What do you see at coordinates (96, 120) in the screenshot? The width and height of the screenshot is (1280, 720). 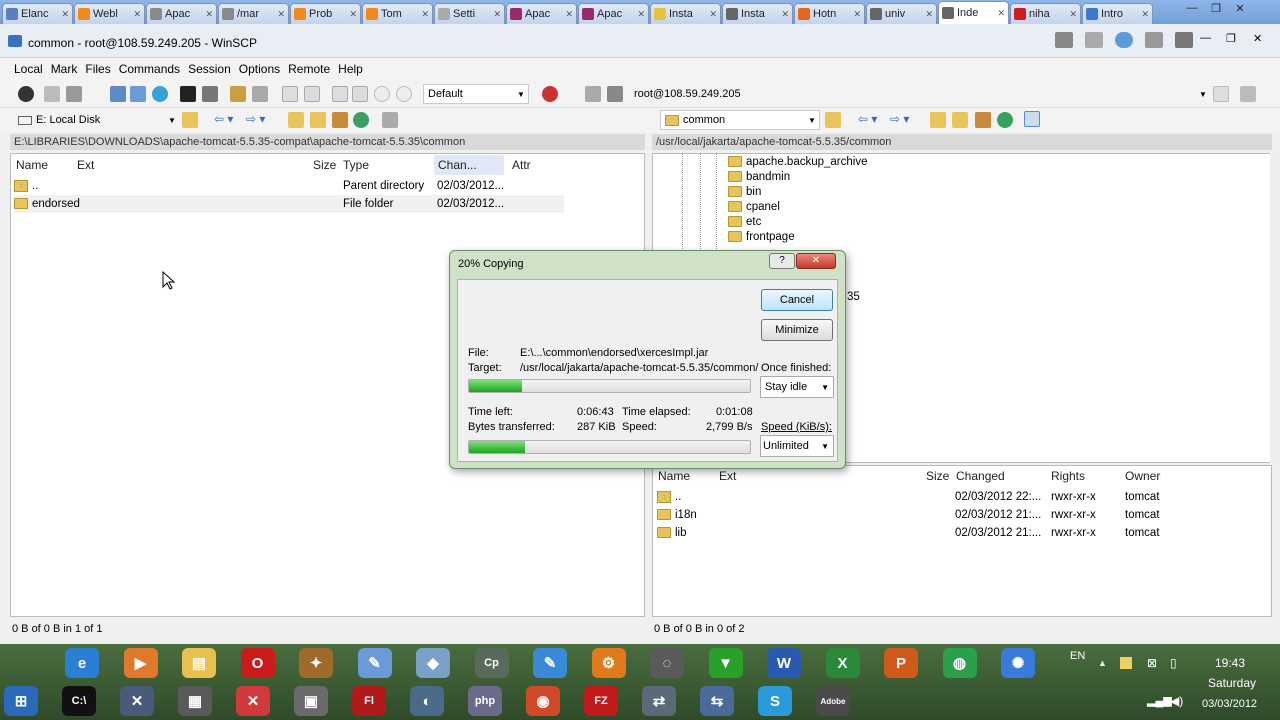 I see `local-drive-select: E: Local Disk ▼` at bounding box center [96, 120].